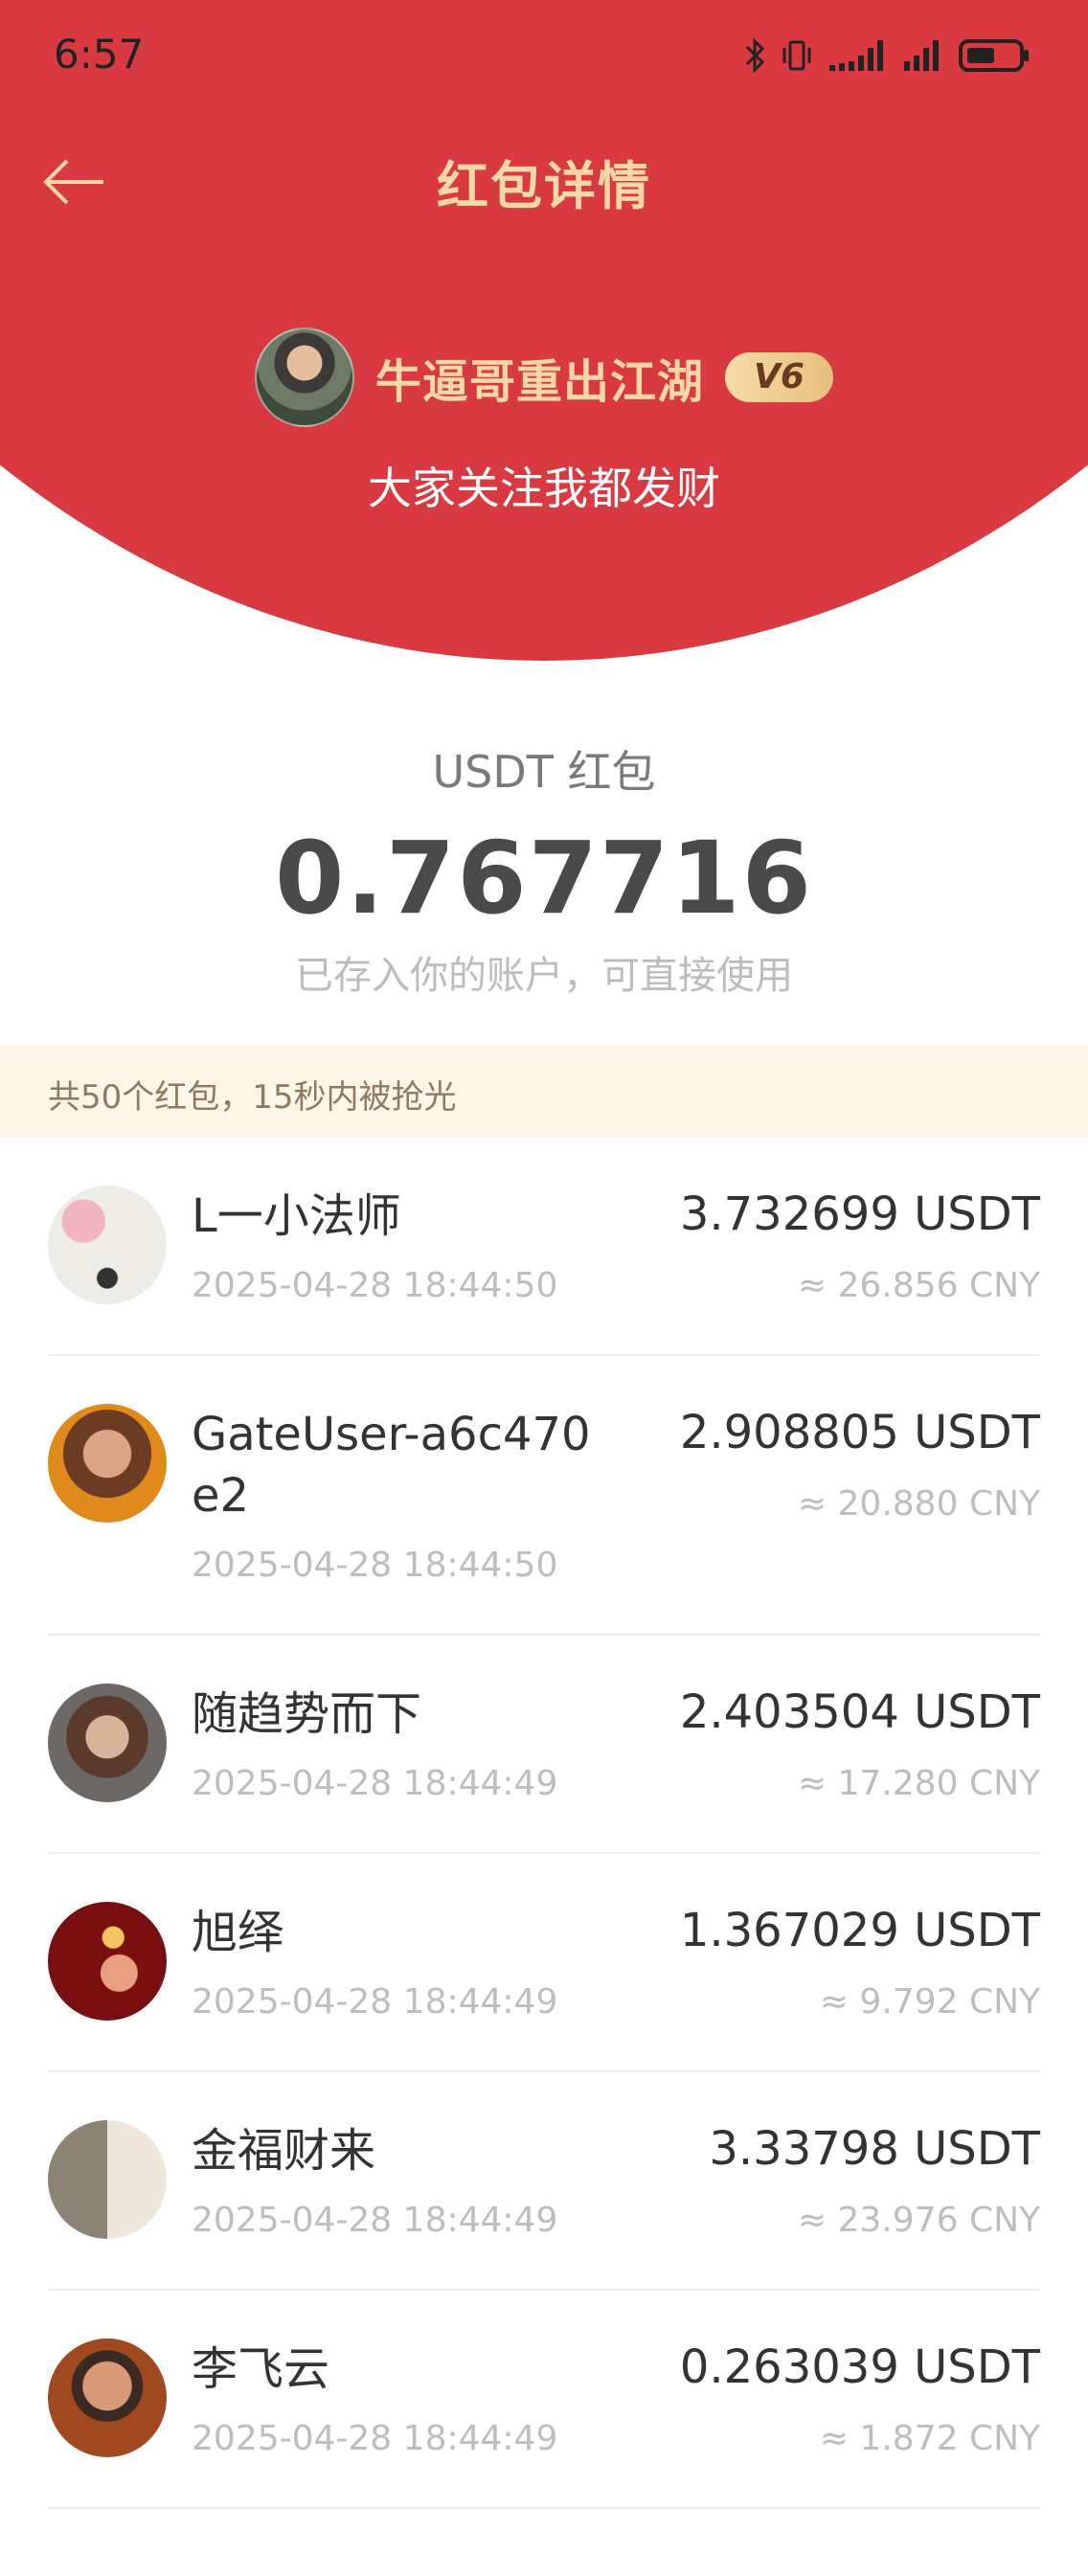 This screenshot has height=2576, width=1088. Describe the element at coordinates (874, 2149) in the screenshot. I see `claim-usdt: 3.33798 USDT` at that location.